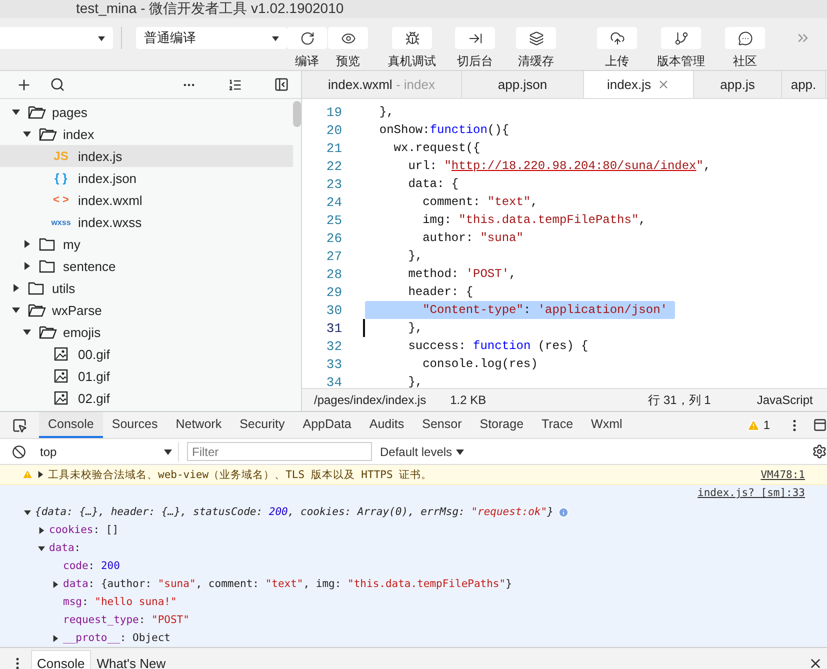  What do you see at coordinates (146, 244) in the screenshot?
I see `file-tree-item: my` at bounding box center [146, 244].